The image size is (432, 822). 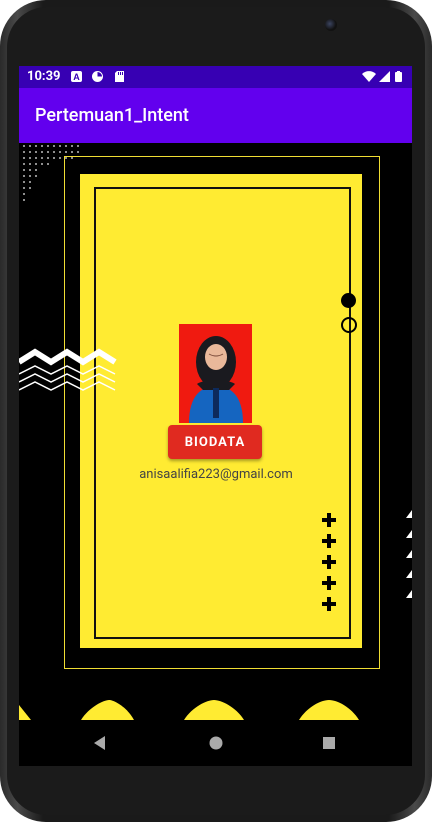 I want to click on pie-icon, so click(x=97, y=76).